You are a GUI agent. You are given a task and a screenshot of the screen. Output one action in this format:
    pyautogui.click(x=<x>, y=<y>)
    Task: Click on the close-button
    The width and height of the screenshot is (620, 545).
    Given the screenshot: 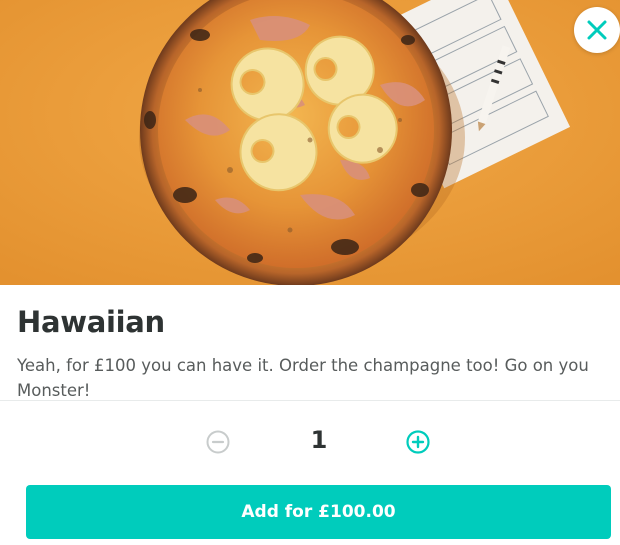 What is the action you would take?
    pyautogui.click(x=597, y=30)
    